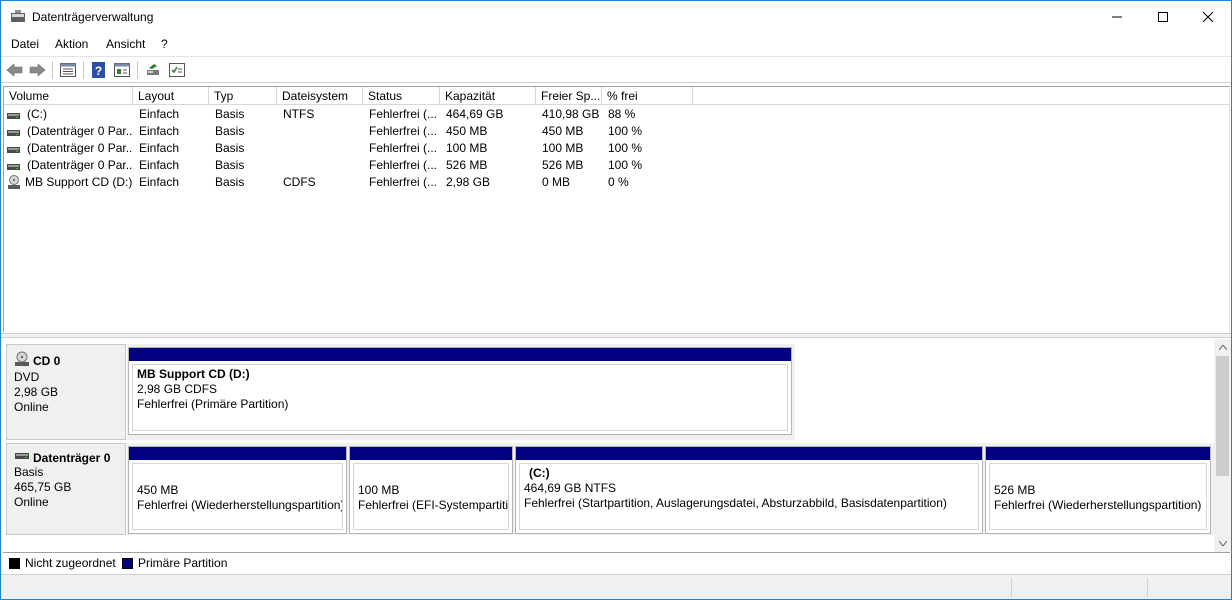 The image size is (1232, 600). What do you see at coordinates (488, 96) in the screenshot?
I see `column-header-kapazitaet: Kapazität` at bounding box center [488, 96].